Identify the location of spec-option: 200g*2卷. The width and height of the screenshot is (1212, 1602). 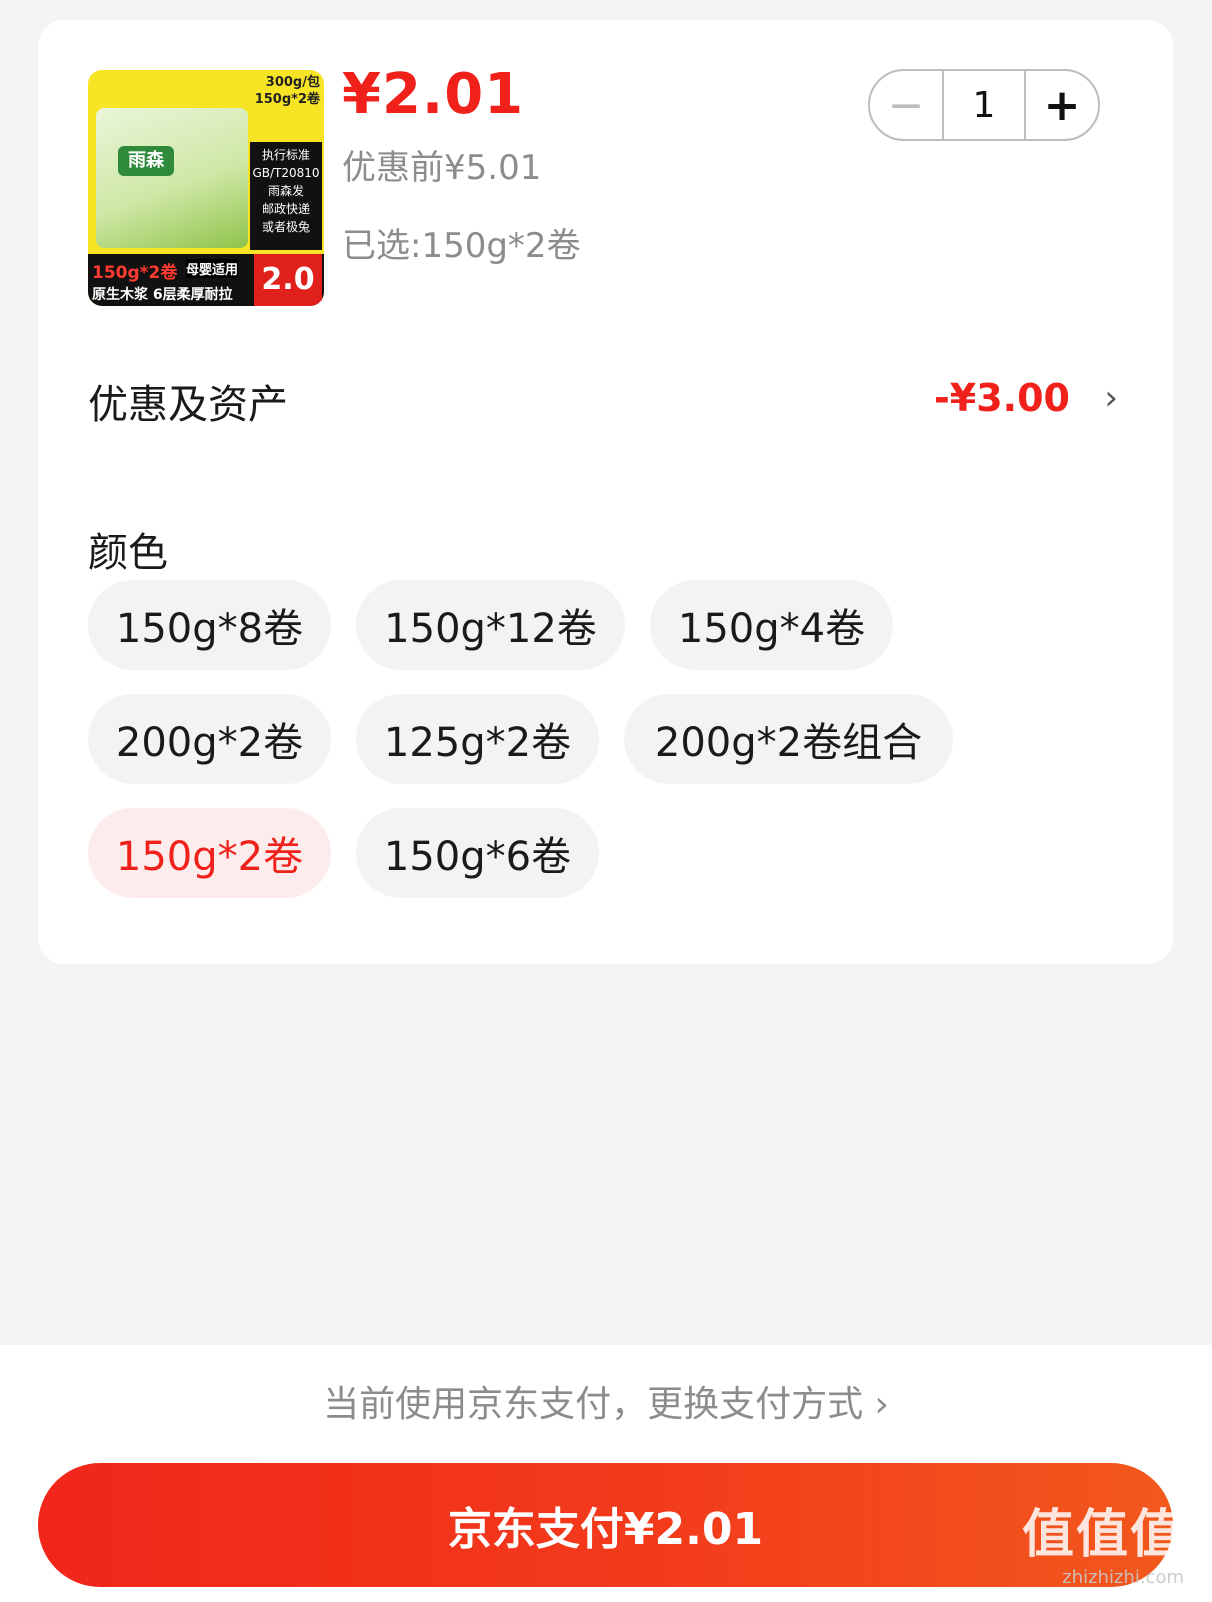
(209, 739).